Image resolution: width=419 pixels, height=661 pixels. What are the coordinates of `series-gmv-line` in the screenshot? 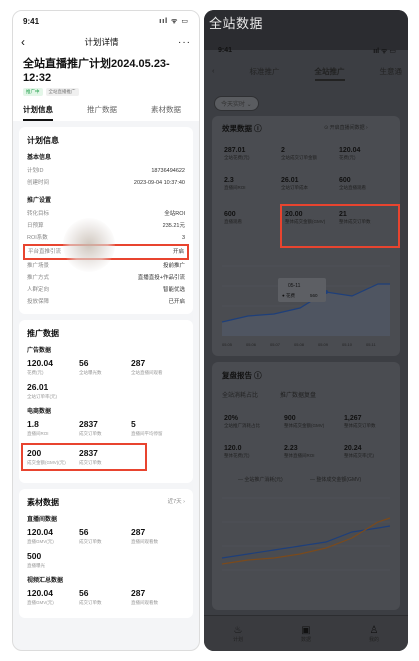 It's located at (306, 541).